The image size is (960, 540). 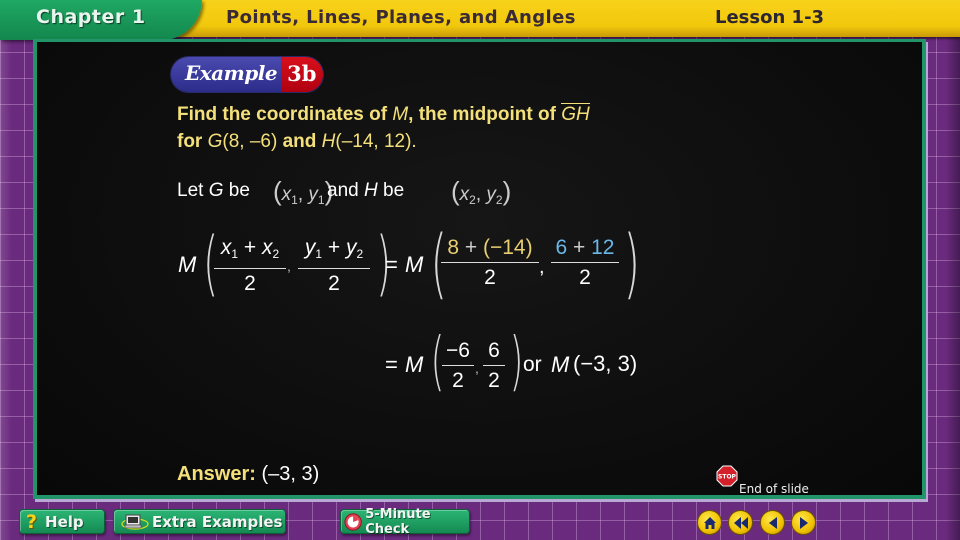 I want to click on next-slide-button, so click(x=803, y=522).